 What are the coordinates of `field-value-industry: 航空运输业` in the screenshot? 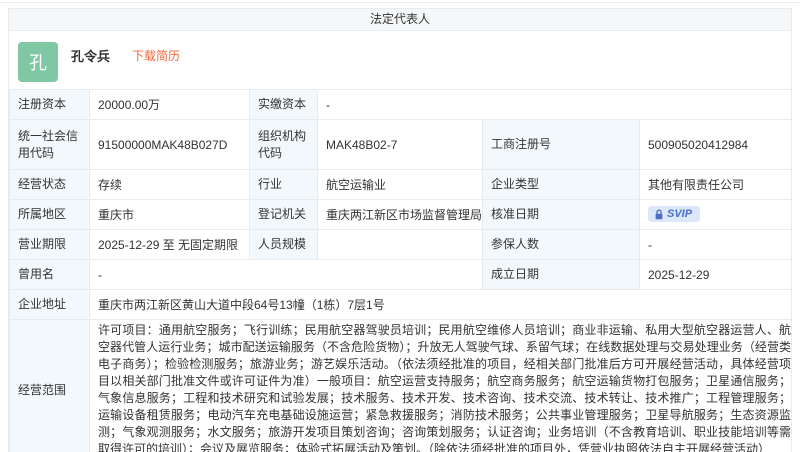 It's located at (400, 184).